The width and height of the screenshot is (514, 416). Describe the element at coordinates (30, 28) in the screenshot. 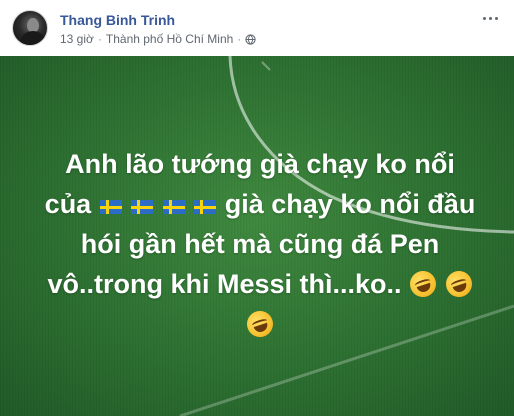

I see `avatar` at that location.